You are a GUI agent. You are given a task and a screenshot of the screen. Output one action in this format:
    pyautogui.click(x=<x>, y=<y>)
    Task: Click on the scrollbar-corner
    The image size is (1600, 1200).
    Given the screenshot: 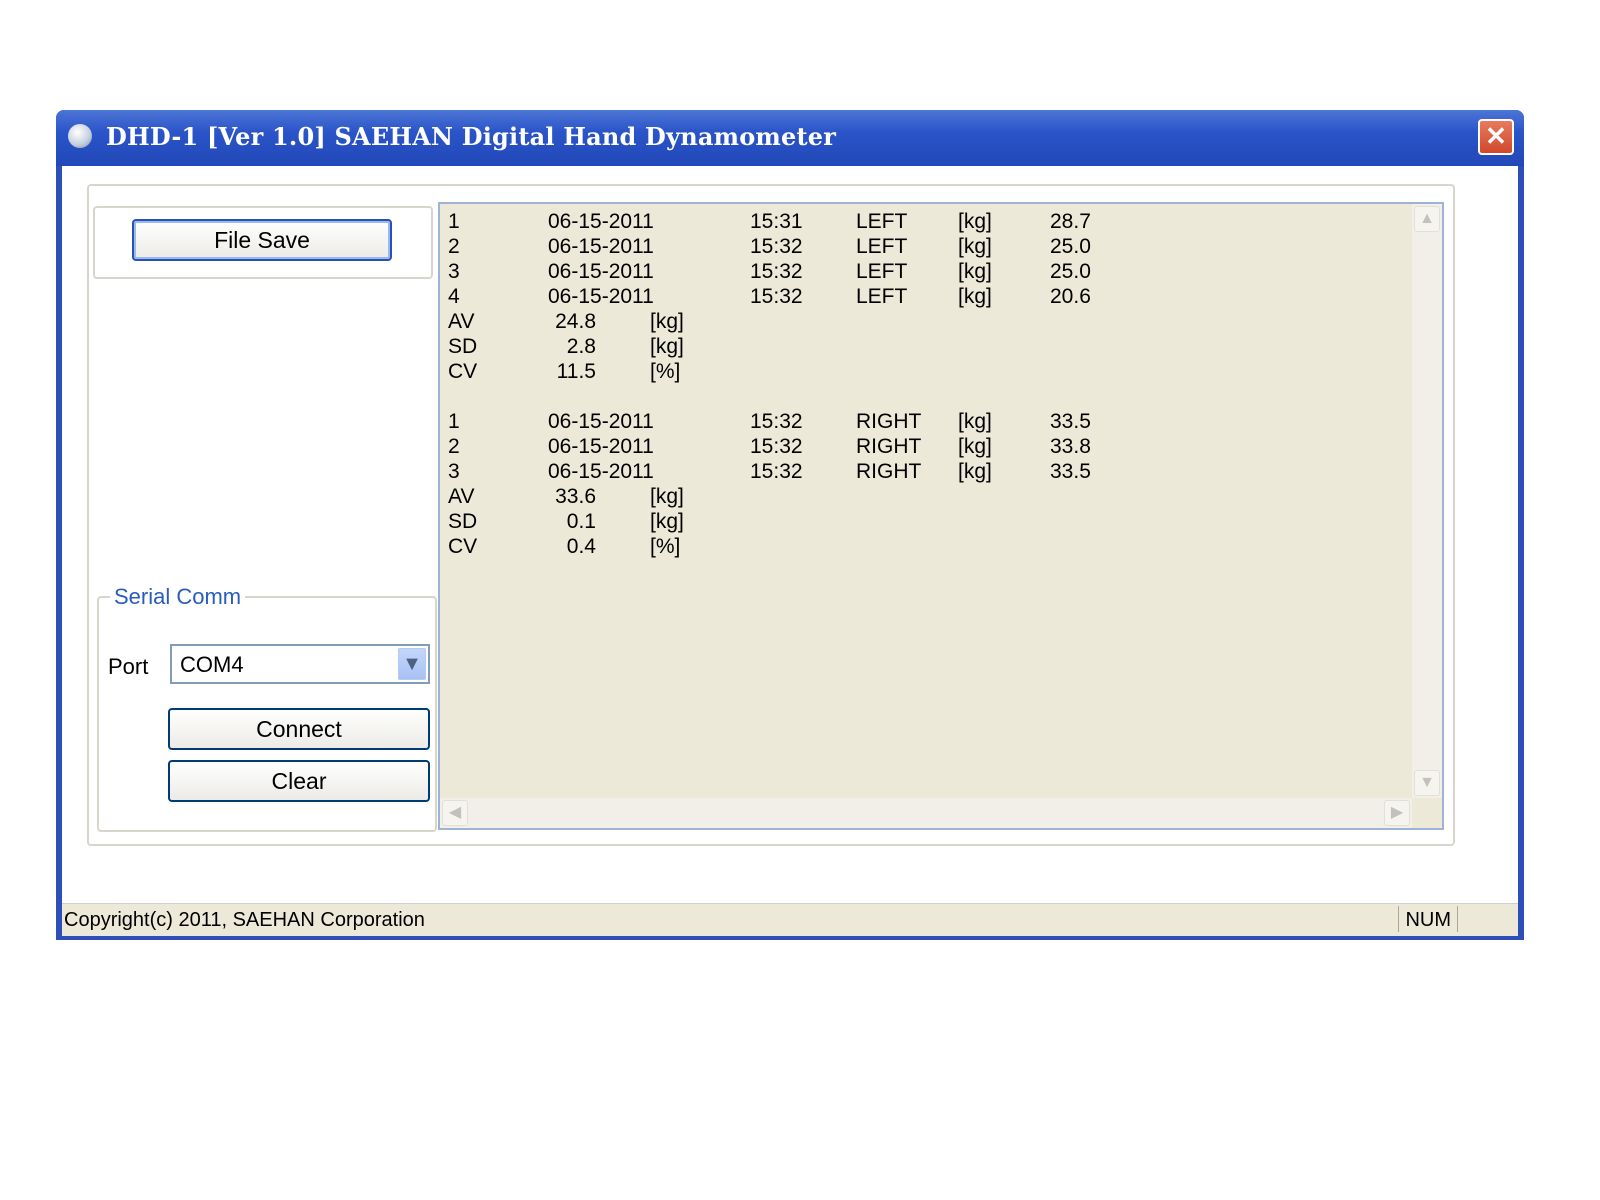 What is the action you would take?
    pyautogui.click(x=1427, y=813)
    